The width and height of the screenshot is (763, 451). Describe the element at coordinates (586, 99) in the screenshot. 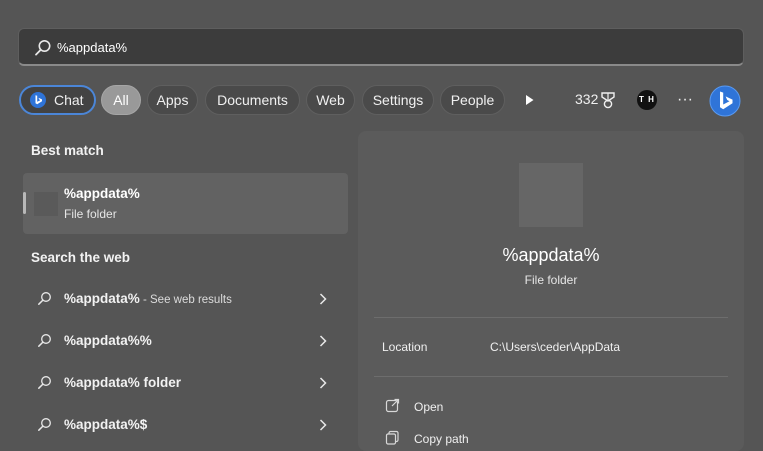

I see `rewards-points: 332` at that location.